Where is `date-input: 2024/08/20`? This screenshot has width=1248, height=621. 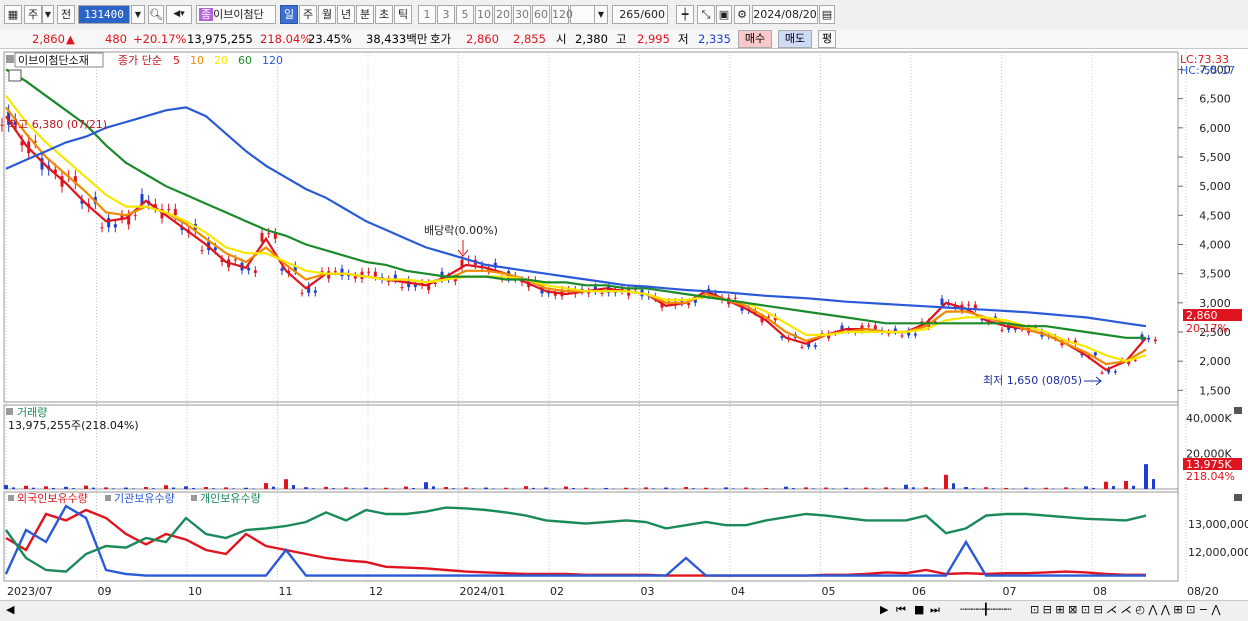 date-input: 2024/08/20 is located at coordinates (785, 14).